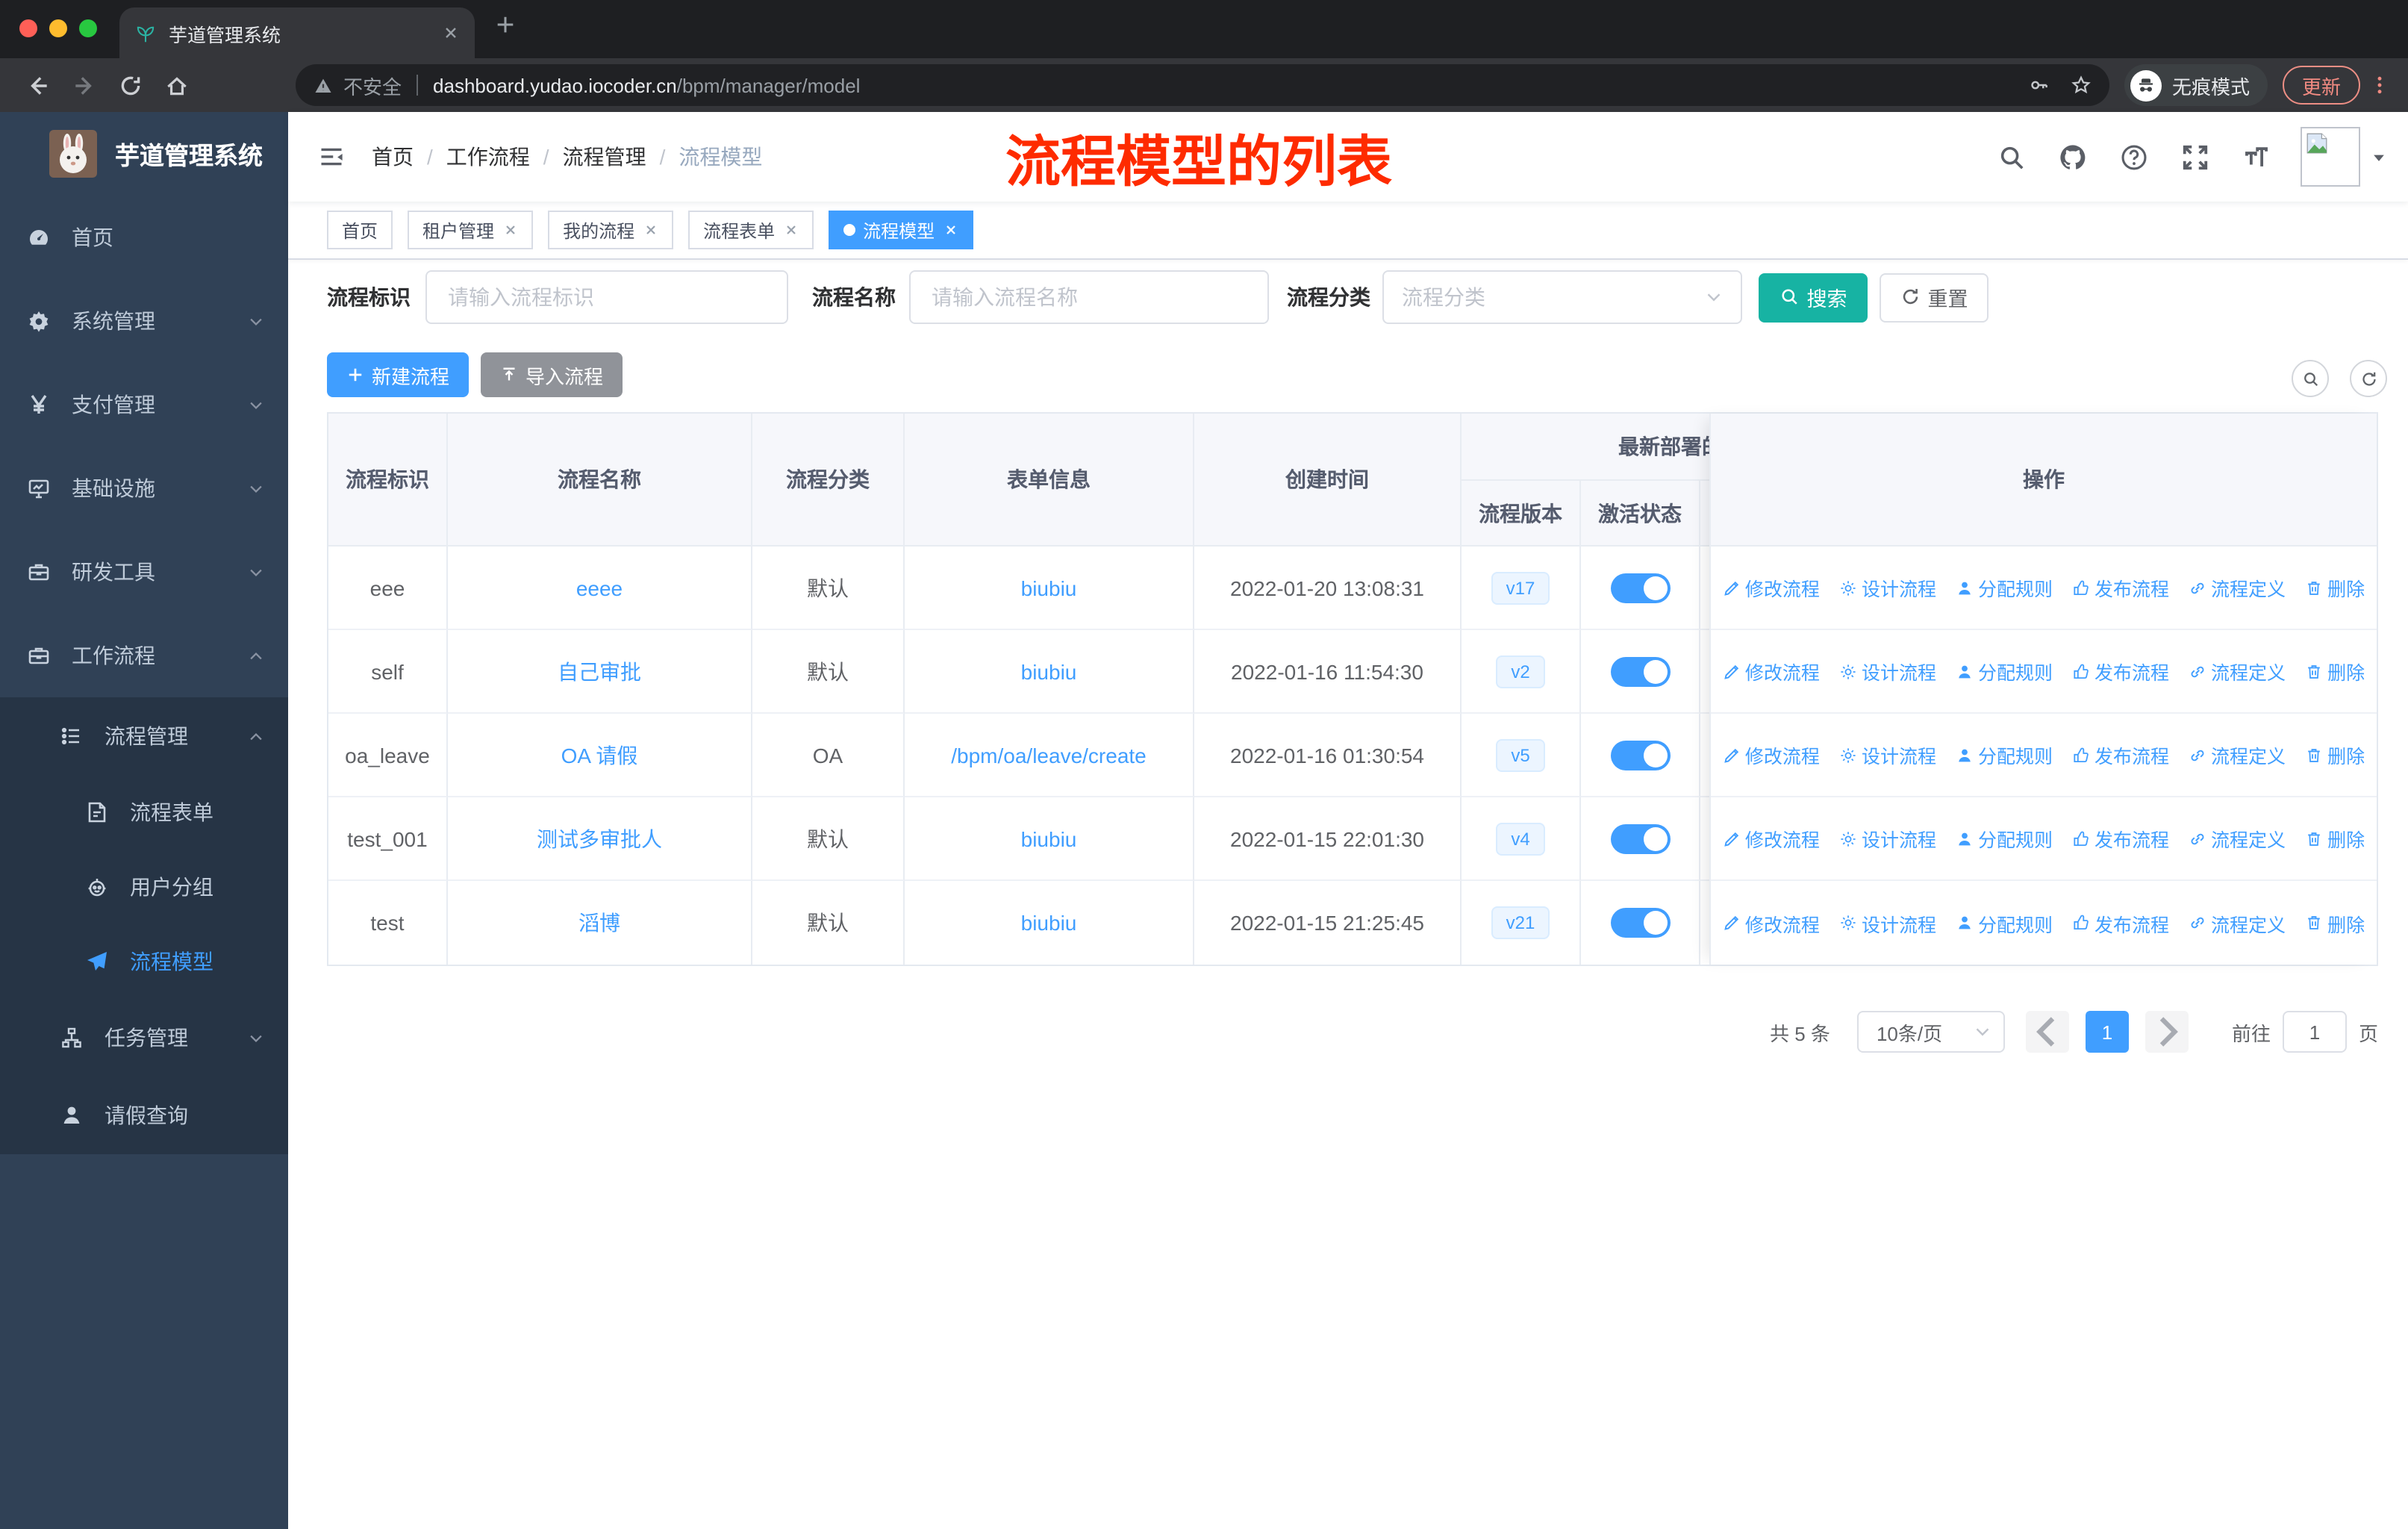 The image size is (2408, 1529). I want to click on process-name-link: 滔博, so click(599, 923).